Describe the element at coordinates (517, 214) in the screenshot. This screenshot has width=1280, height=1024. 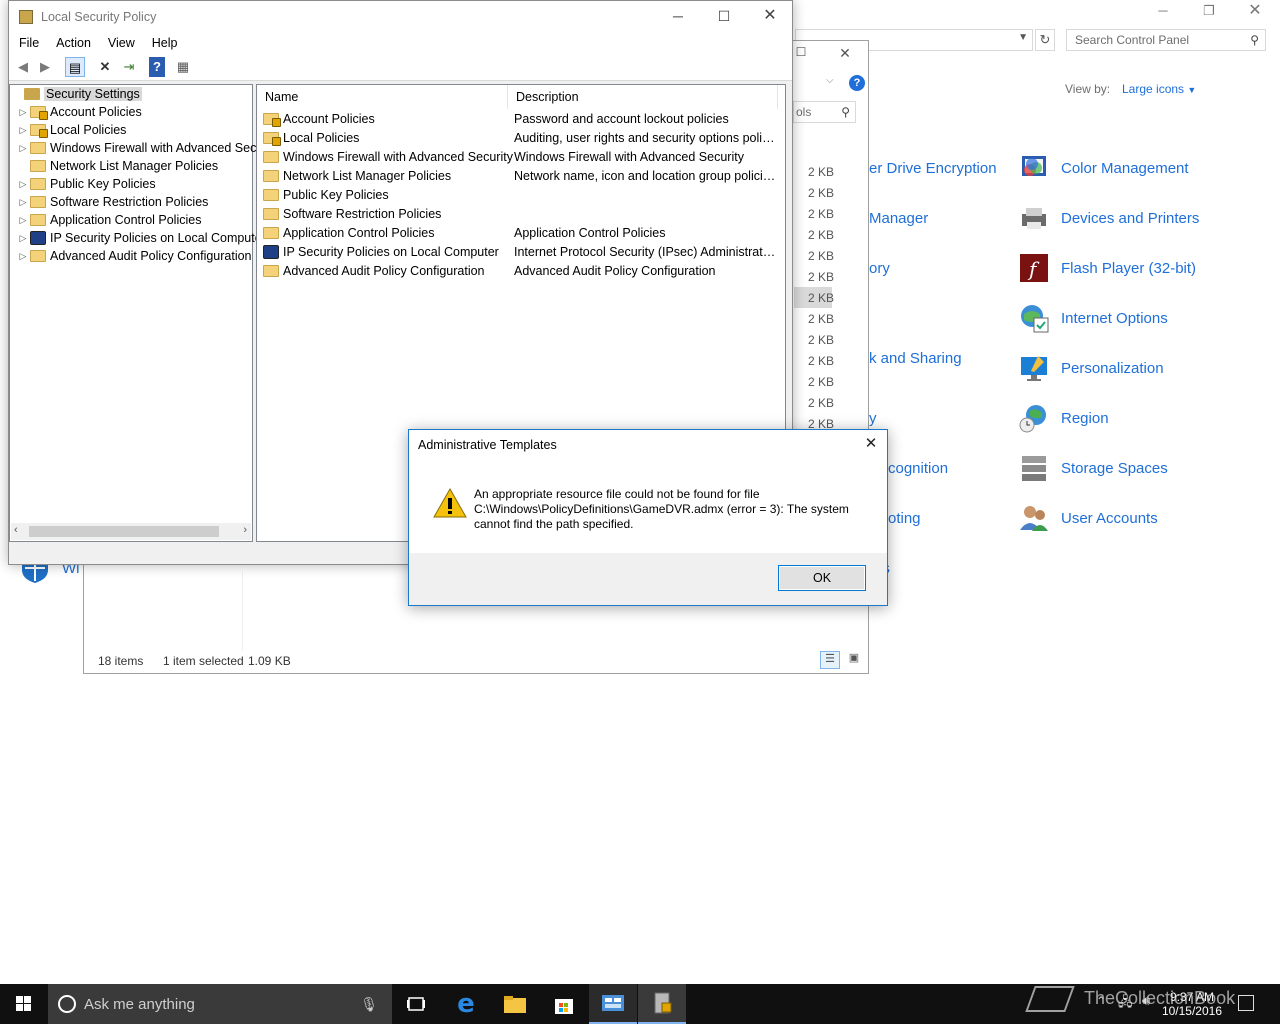
I see `list-row: Software Restriction Policies` at that location.